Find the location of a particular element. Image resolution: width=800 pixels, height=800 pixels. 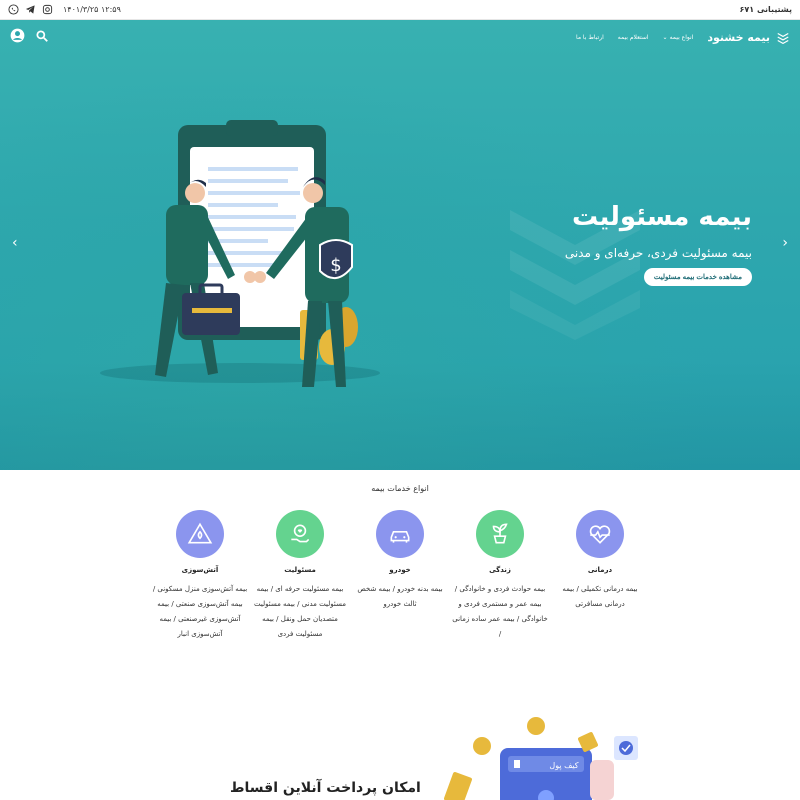

user-icon is located at coordinates (17, 37).